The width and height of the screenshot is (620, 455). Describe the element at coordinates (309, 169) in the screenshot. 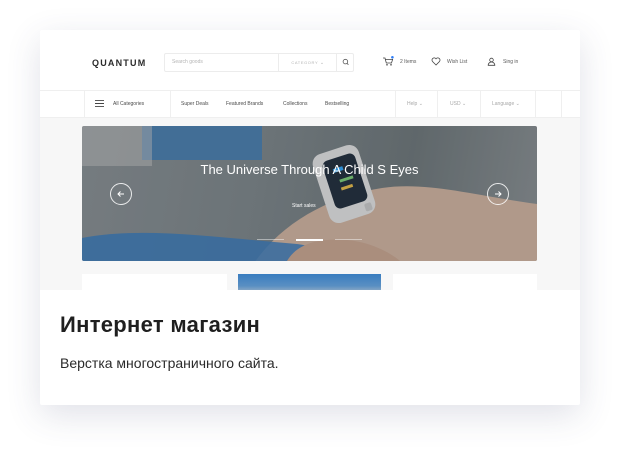

I see `hero-title: The Universe Through A Child S Eyes` at that location.